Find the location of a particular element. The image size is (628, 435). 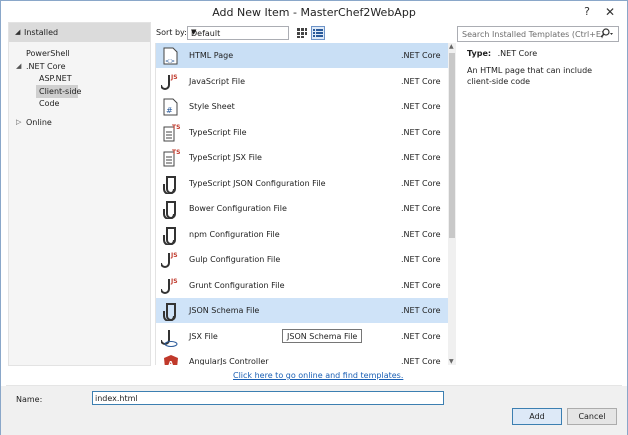

installed-header: ◢ Installed is located at coordinates (79, 32).